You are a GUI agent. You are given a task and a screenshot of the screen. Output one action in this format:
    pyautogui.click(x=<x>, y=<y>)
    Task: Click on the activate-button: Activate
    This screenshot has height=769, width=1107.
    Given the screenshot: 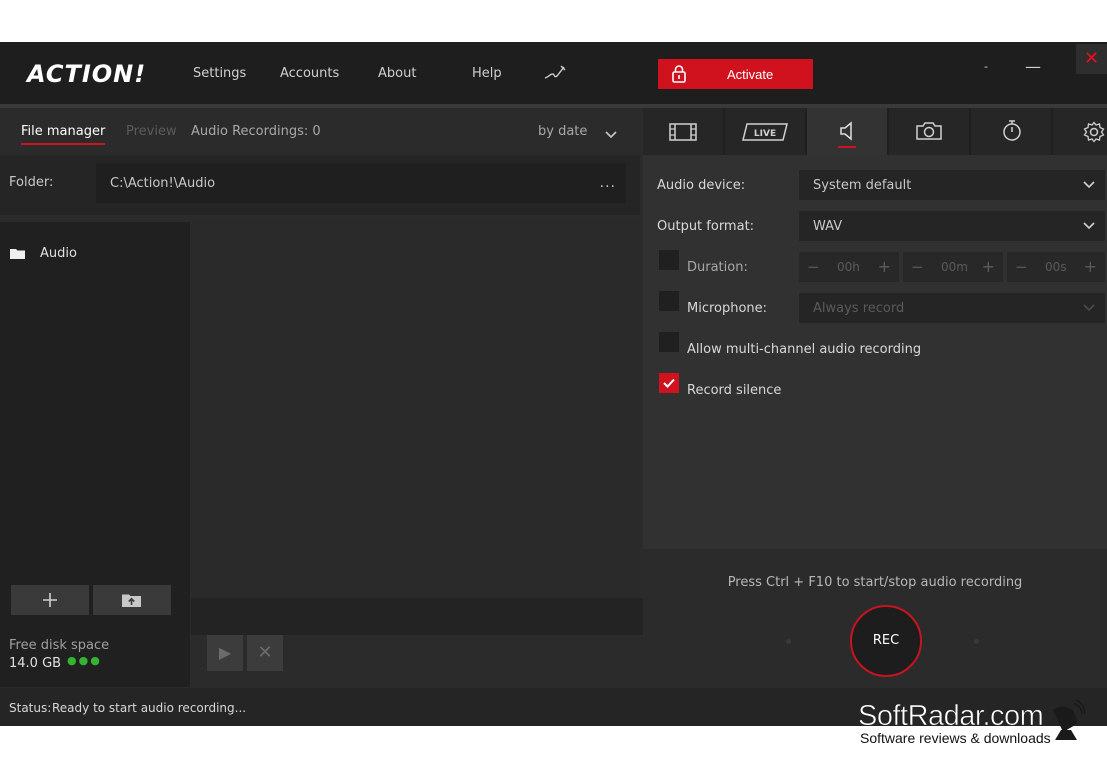 What is the action you would take?
    pyautogui.click(x=735, y=74)
    